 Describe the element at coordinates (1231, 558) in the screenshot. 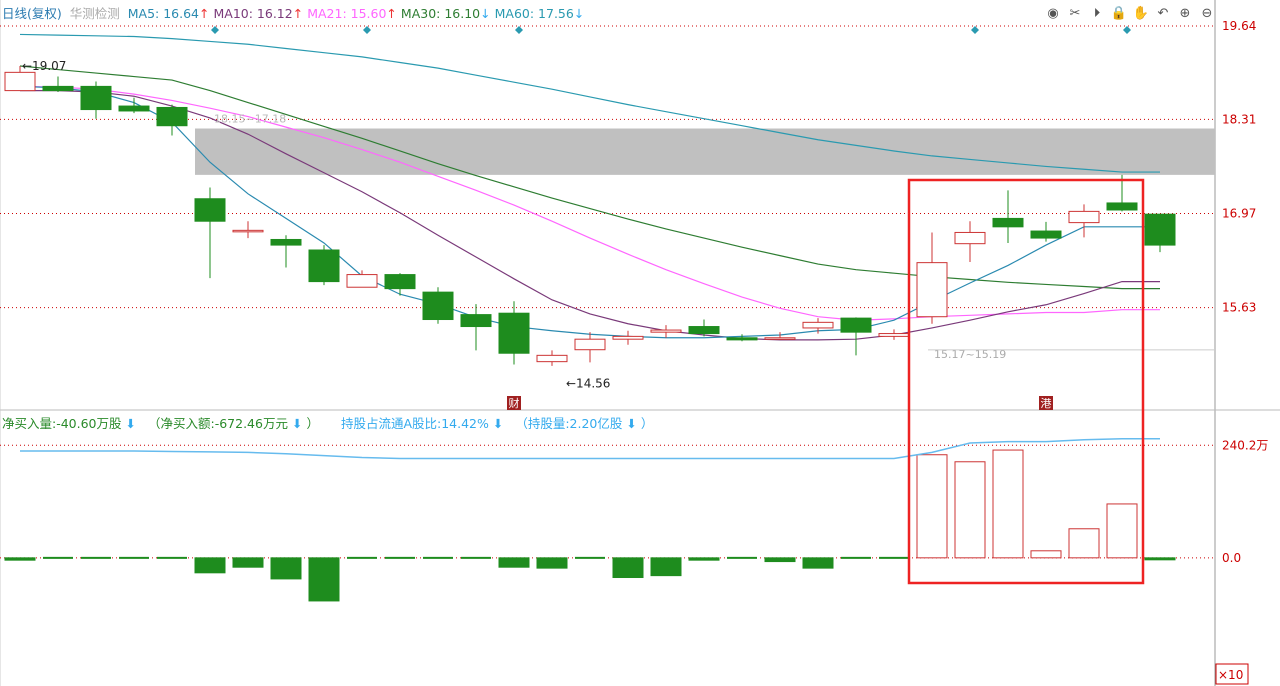

I see `sub-tick-zero: 0.0` at that location.